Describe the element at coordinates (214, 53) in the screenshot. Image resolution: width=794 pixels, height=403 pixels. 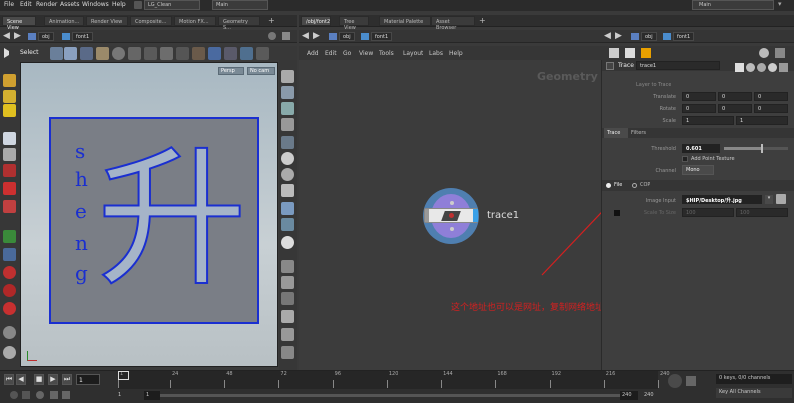
I see `select-whole-icon` at that location.